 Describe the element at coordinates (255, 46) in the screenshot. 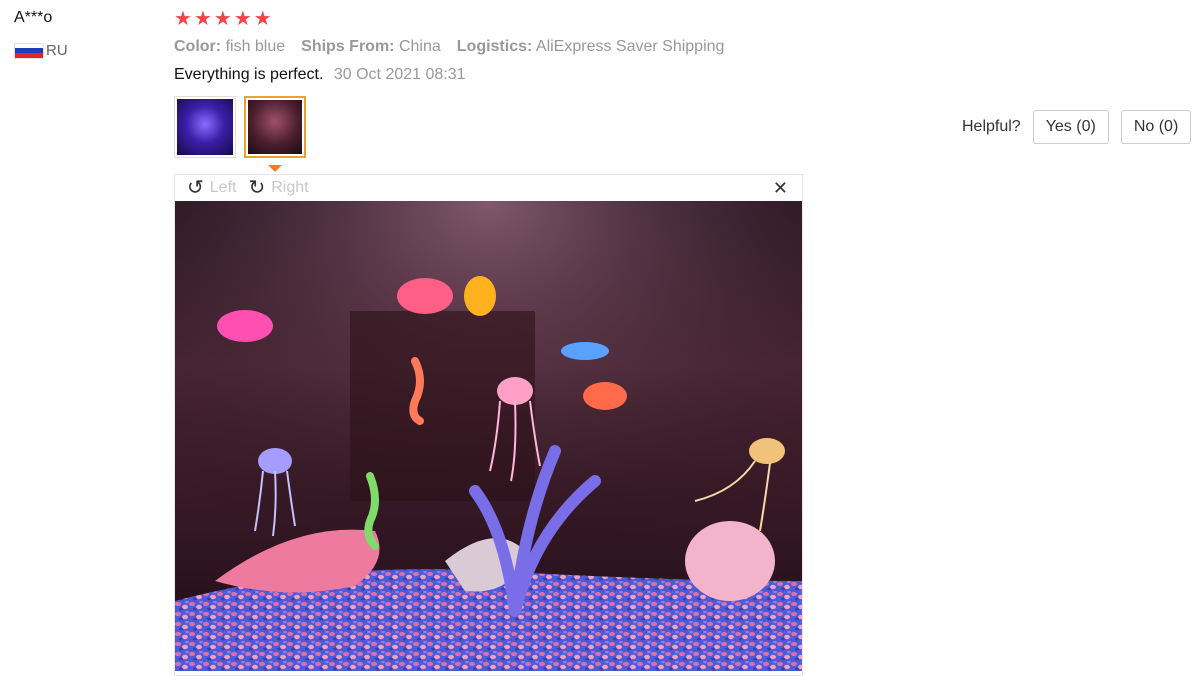

I see `attribute-value: fish blue` at that location.